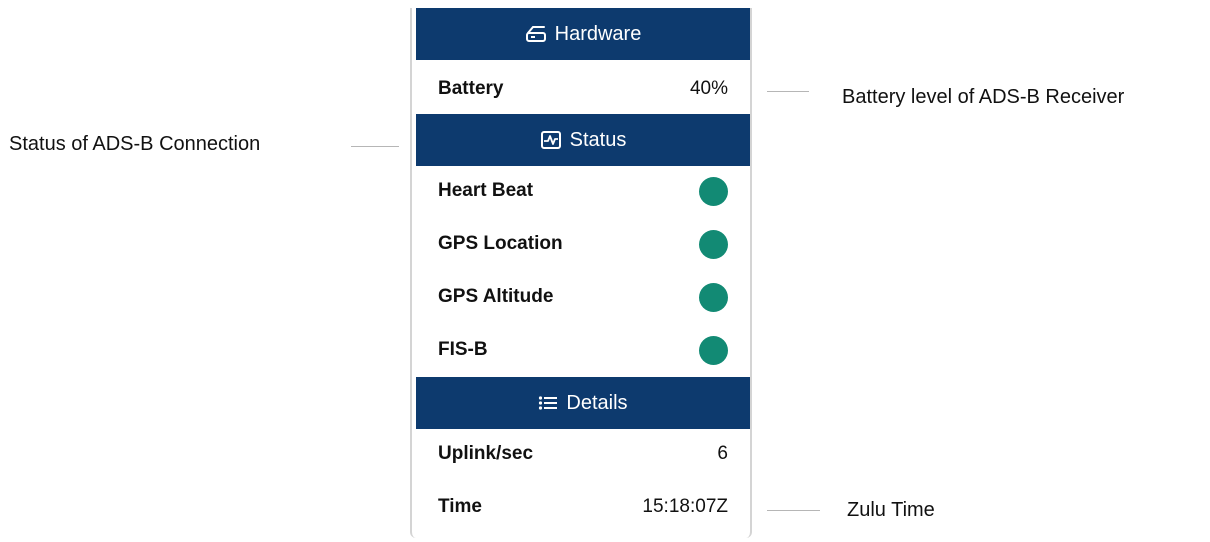 This screenshot has height=542, width=1210. What do you see at coordinates (598, 33) in the screenshot?
I see `hardware-title: Hardware` at bounding box center [598, 33].